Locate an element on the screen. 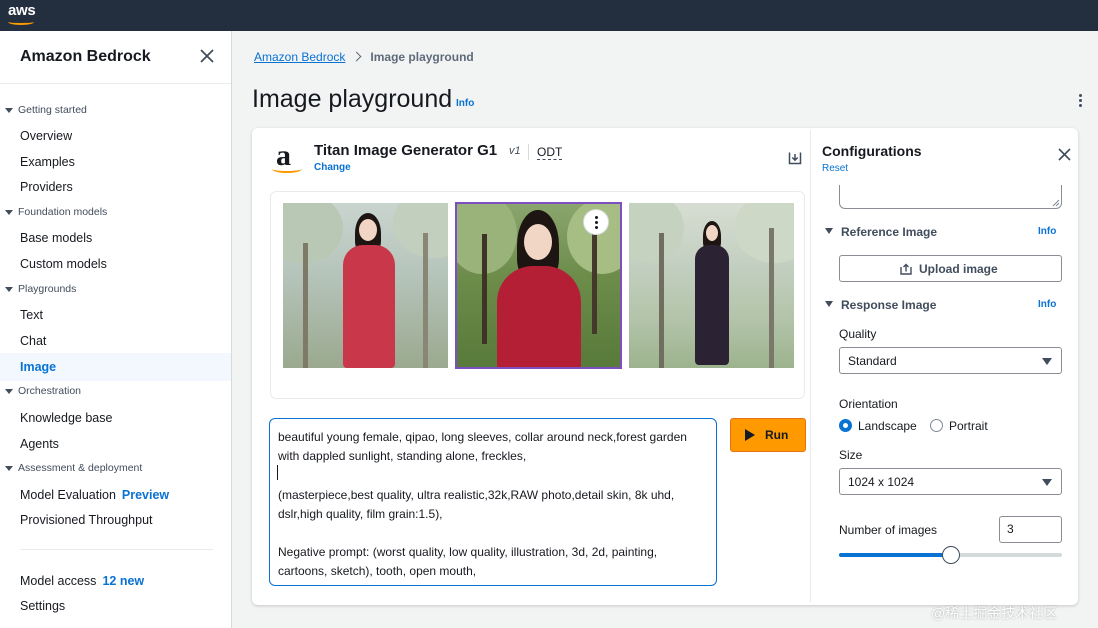 This screenshot has height=628, width=1098. response-image-header: Response Image is located at coordinates (888, 305).